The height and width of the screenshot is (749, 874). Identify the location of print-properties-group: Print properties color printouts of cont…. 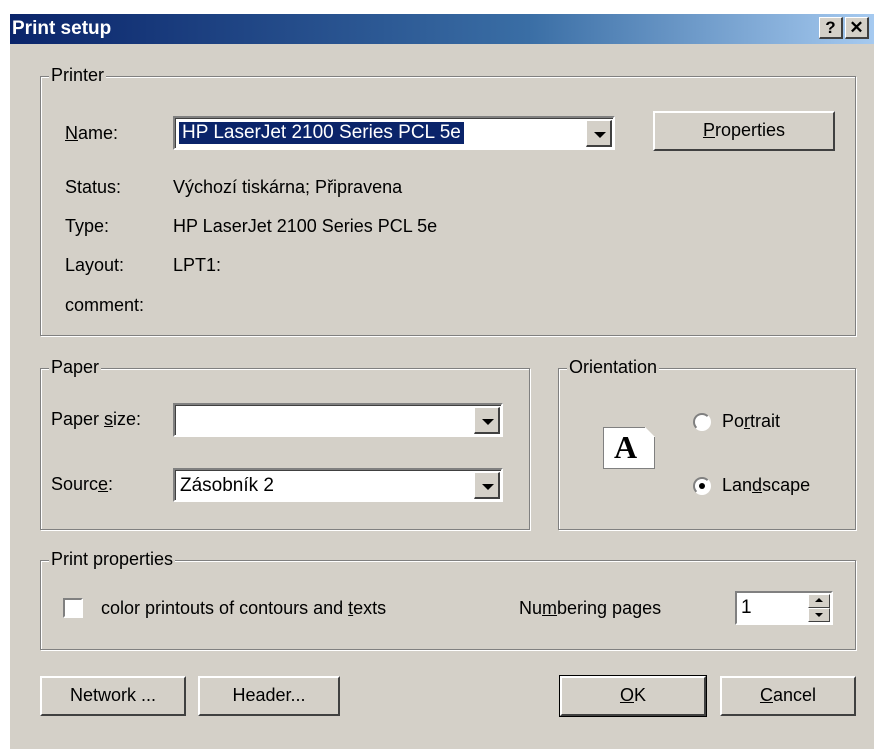
(448, 599).